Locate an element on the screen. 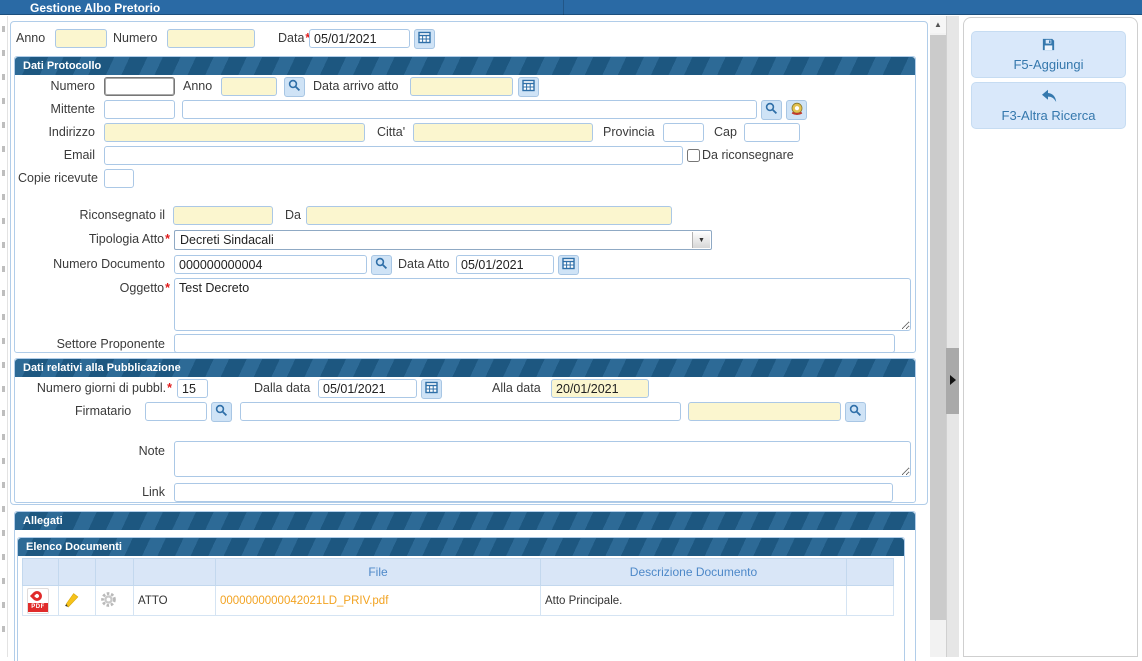 The height and width of the screenshot is (661, 1142). protocollo-numero-label: Numero is located at coordinates (72, 86).